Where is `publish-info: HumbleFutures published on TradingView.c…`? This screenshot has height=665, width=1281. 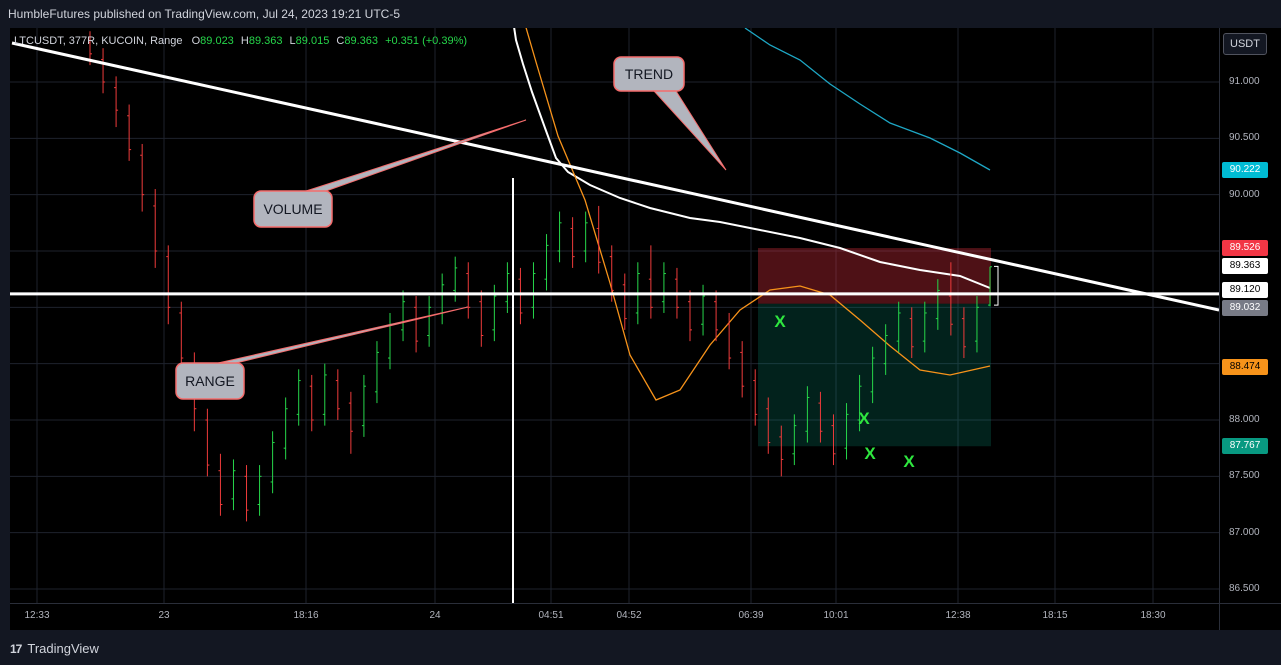 publish-info: HumbleFutures published on TradingView.c… is located at coordinates (204, 14).